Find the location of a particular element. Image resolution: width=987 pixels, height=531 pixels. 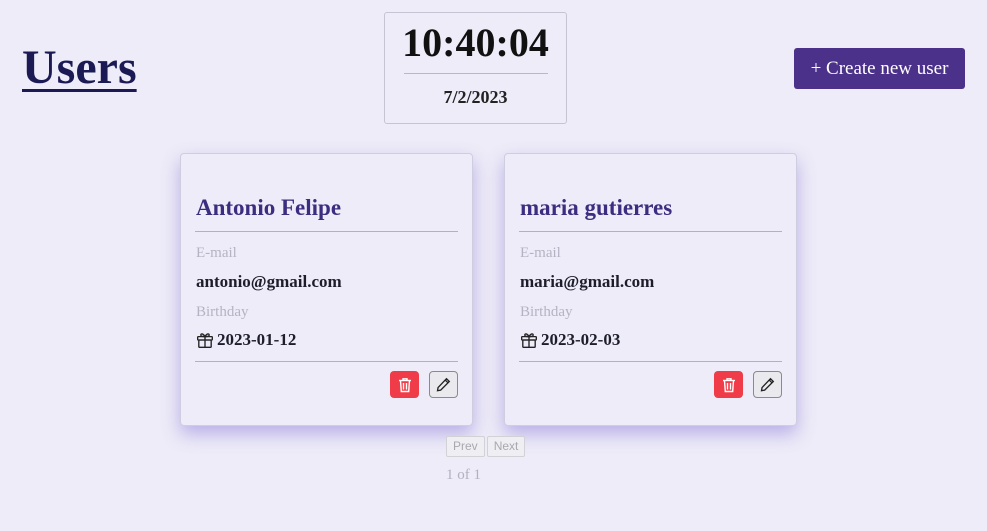

create-user-button: + Create new user is located at coordinates (879, 68).